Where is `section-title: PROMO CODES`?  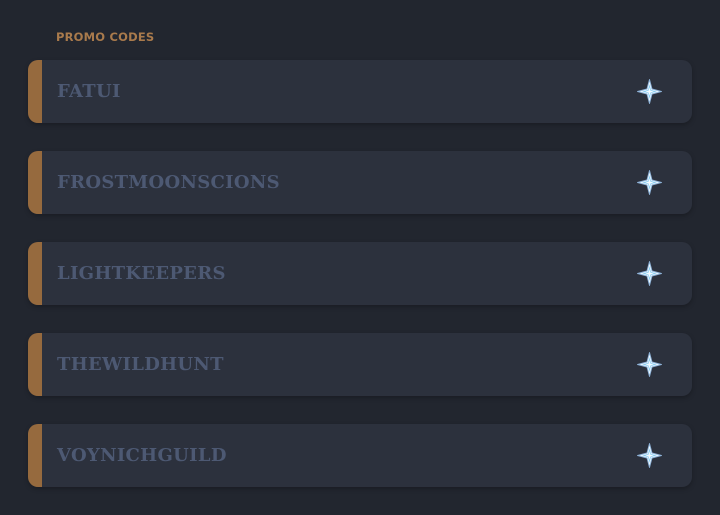 section-title: PROMO CODES is located at coordinates (105, 37).